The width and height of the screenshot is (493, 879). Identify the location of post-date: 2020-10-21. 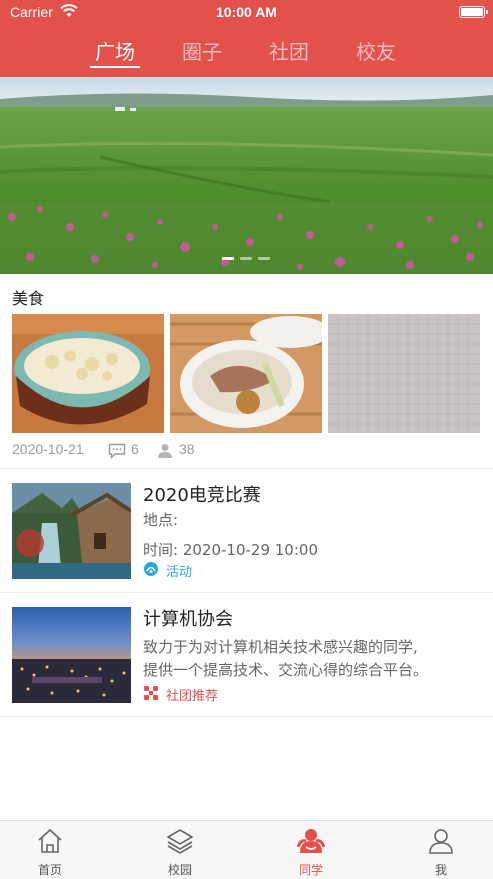
(48, 449).